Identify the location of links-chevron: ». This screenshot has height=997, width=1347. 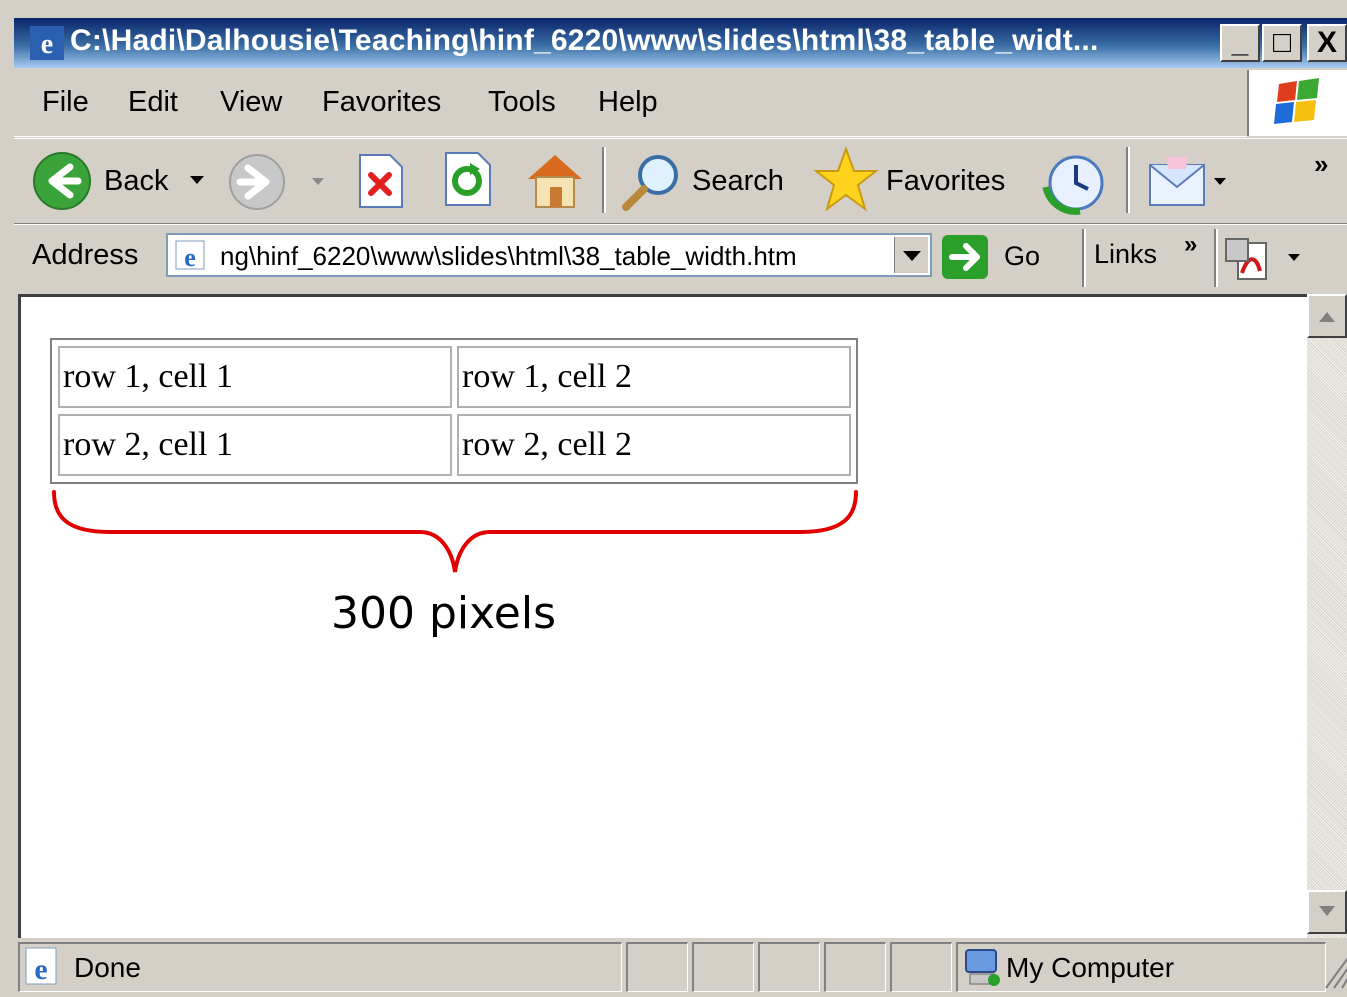
(1190, 245).